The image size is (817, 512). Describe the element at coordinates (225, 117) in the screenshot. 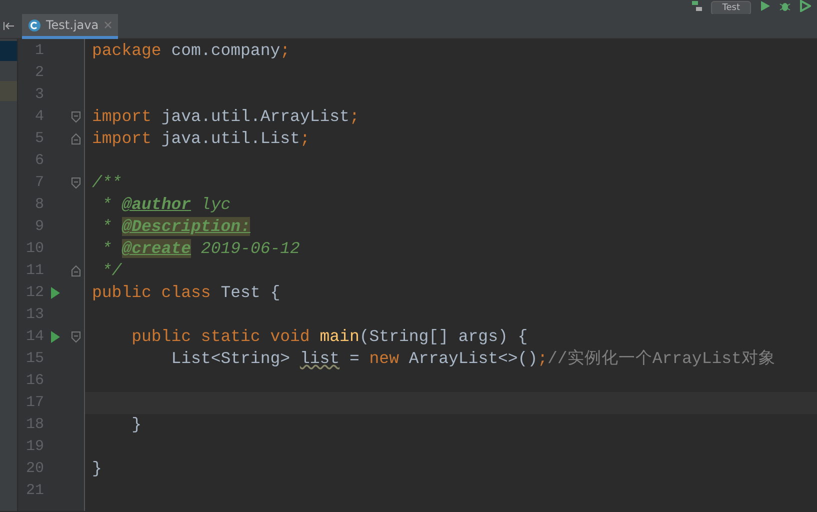

I see `code-line: import java.util.ArrayList;` at that location.